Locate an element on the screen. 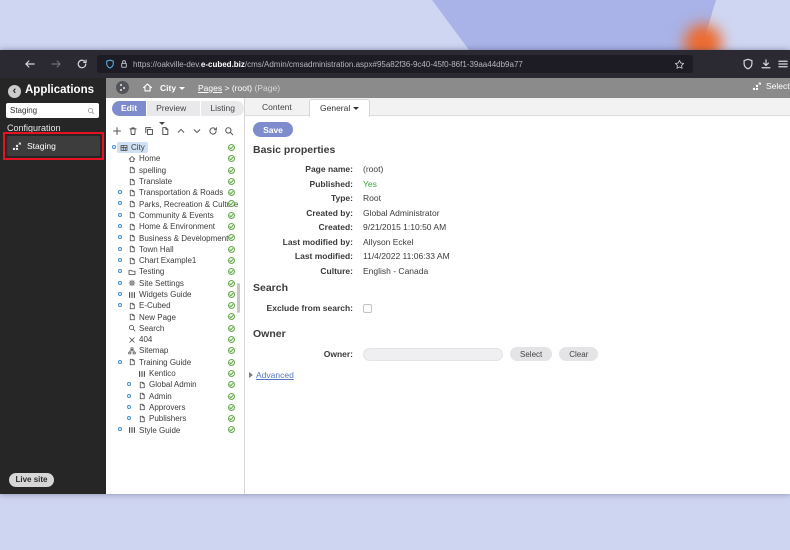 Image resolution: width=790 pixels, height=550 pixels. tree-item: Global Admin is located at coordinates (175, 384).